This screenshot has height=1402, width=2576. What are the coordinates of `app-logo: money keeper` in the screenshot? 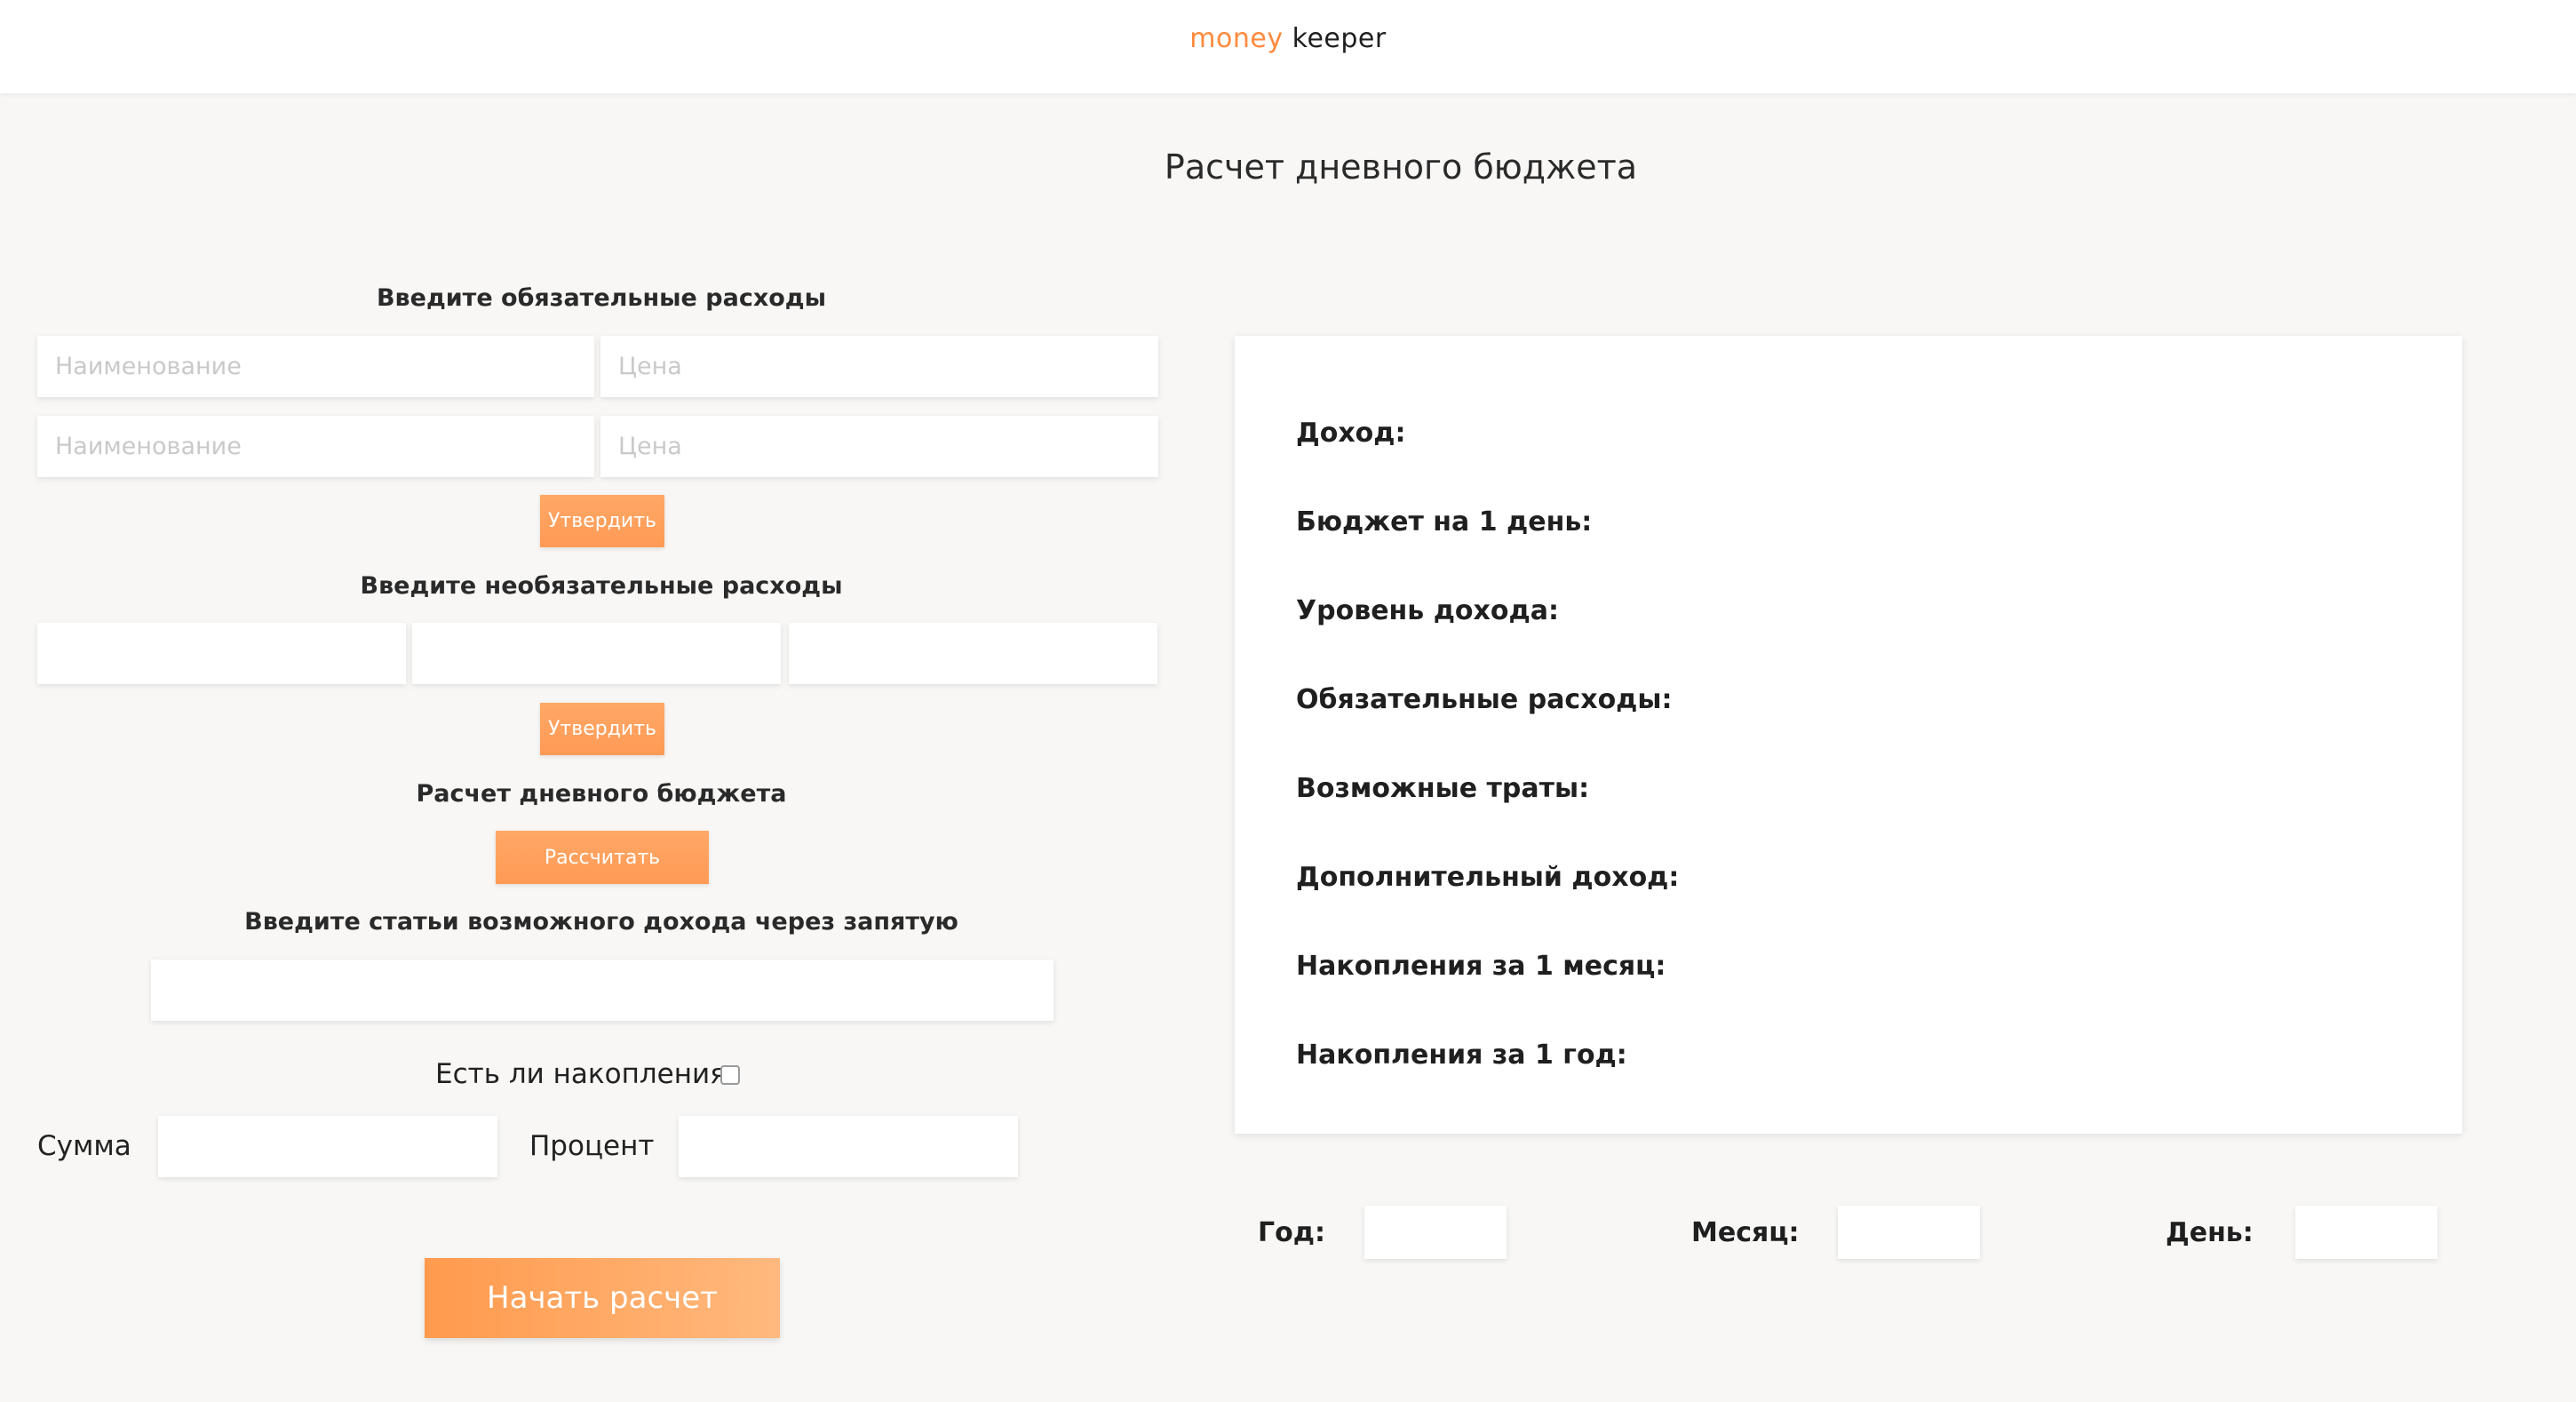 It's located at (1288, 38).